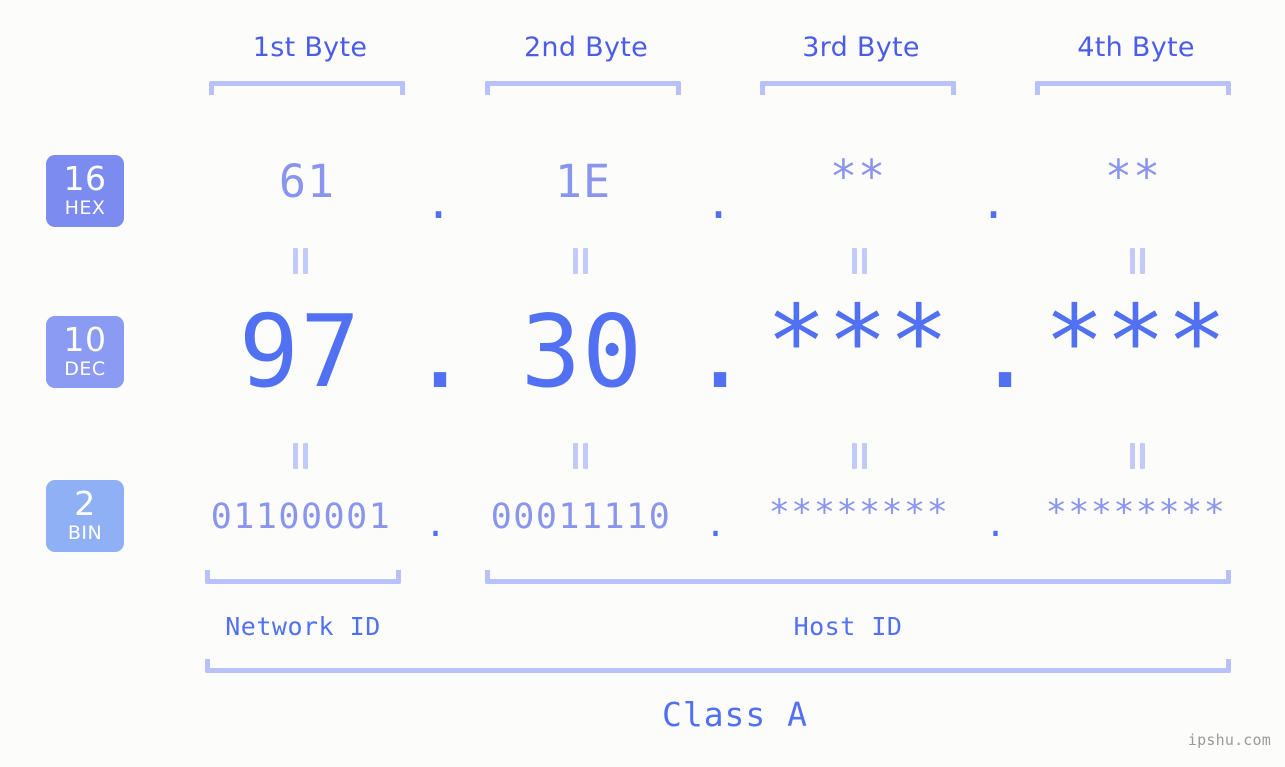 This screenshot has width=1285, height=767. What do you see at coordinates (1136, 513) in the screenshot?
I see `bin-byte-4: ********` at bounding box center [1136, 513].